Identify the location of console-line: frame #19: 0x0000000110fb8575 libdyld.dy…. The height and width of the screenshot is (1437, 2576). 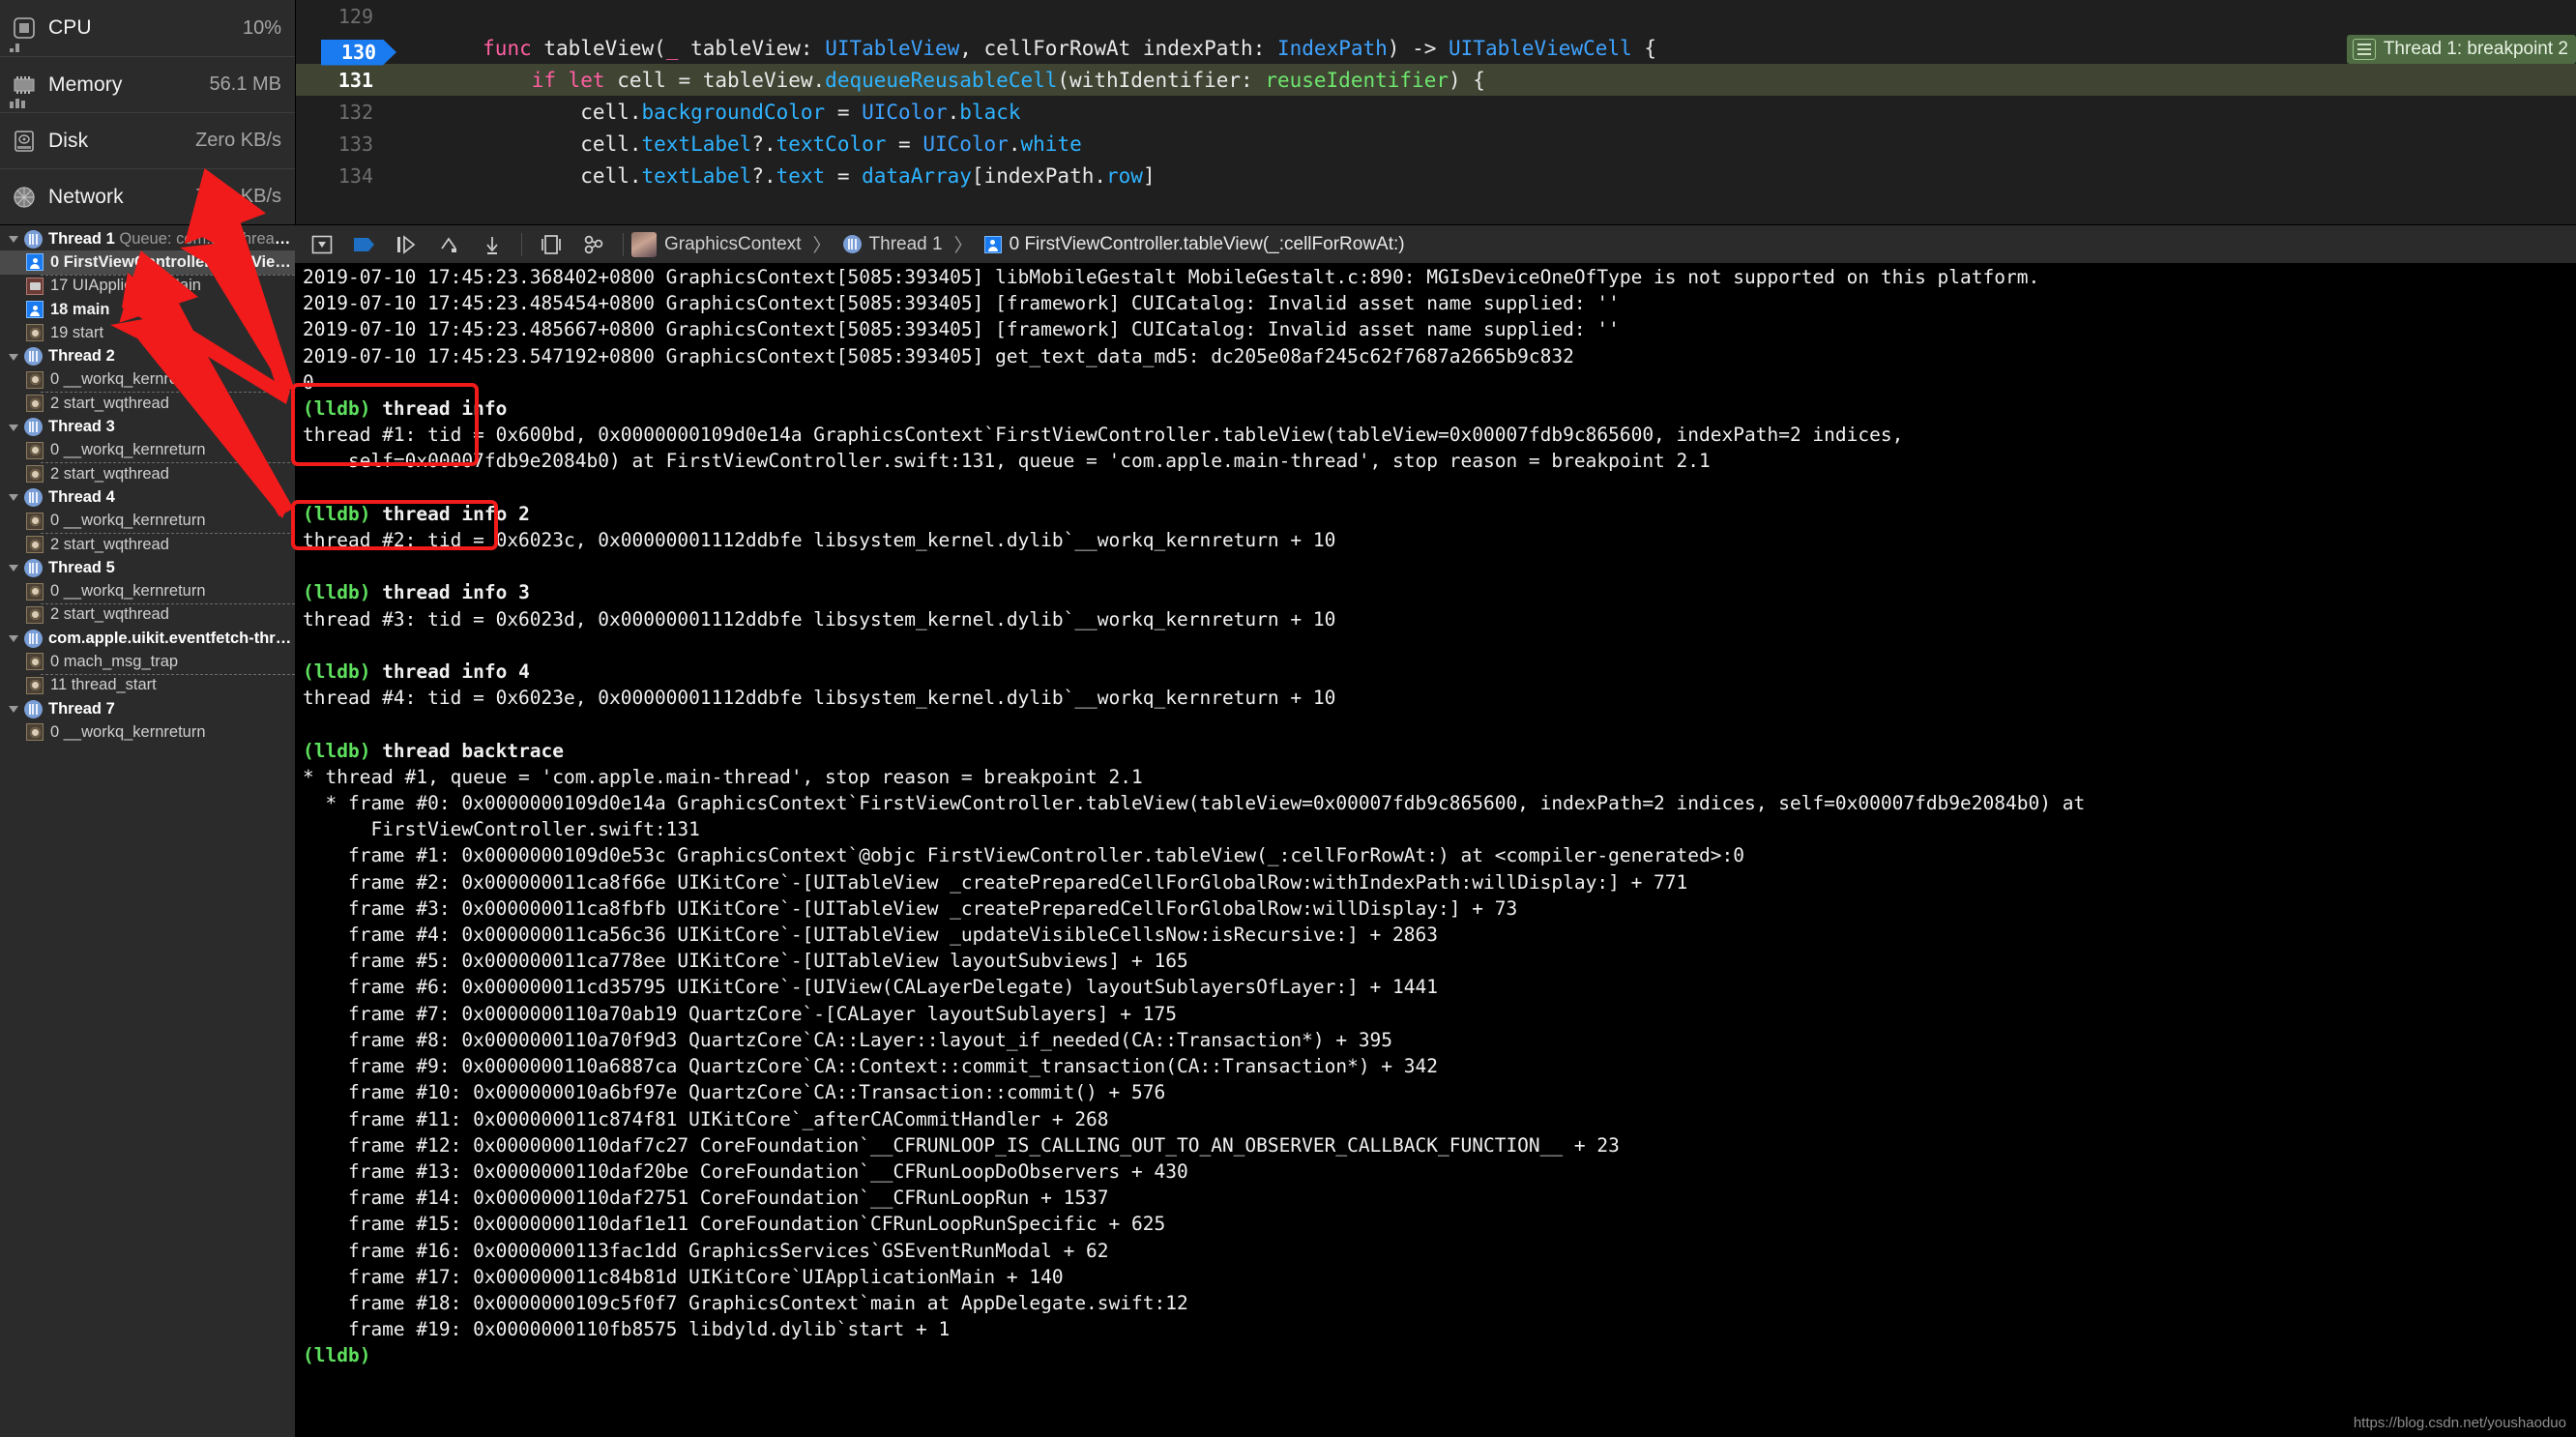
(627, 1329).